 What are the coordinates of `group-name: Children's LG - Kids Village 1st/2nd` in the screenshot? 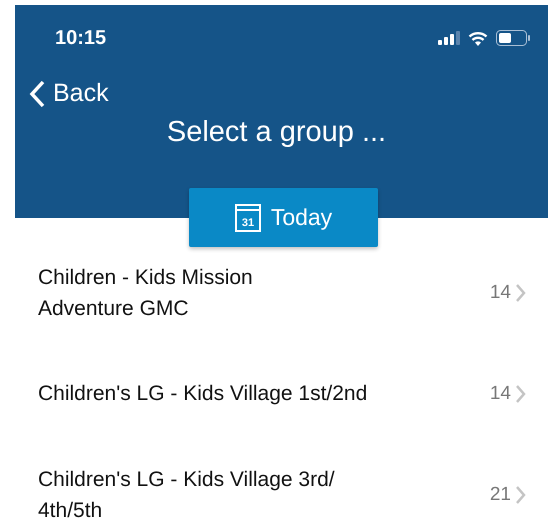 It's located at (203, 394).